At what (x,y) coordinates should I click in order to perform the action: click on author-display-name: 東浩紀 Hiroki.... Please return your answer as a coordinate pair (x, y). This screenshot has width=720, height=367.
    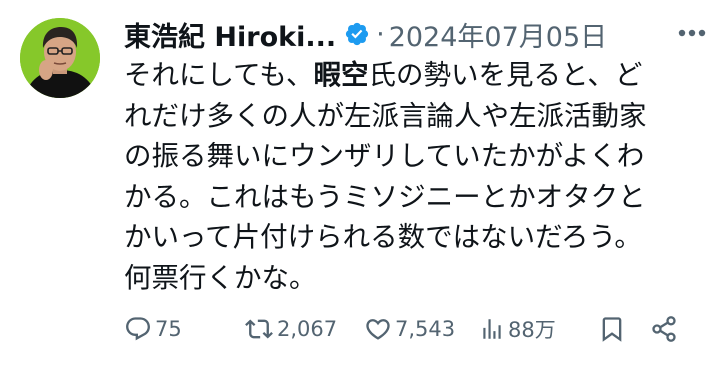
    Looking at the image, I should click on (230, 34).